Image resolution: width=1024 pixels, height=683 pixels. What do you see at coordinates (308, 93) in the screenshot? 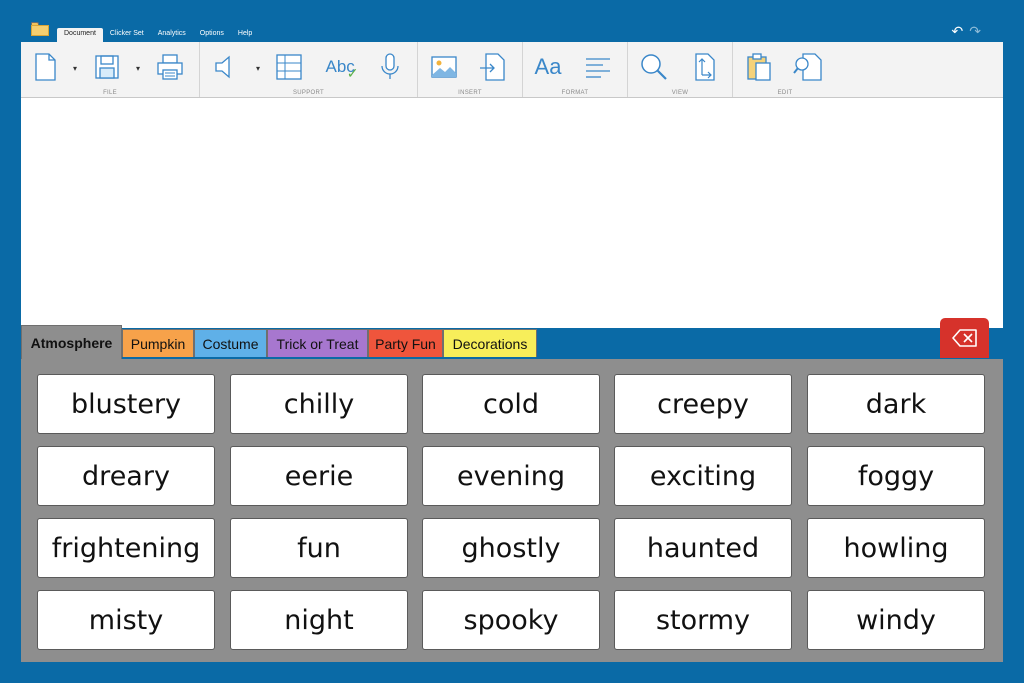
I see `group-label-support: SUPPORT` at bounding box center [308, 93].